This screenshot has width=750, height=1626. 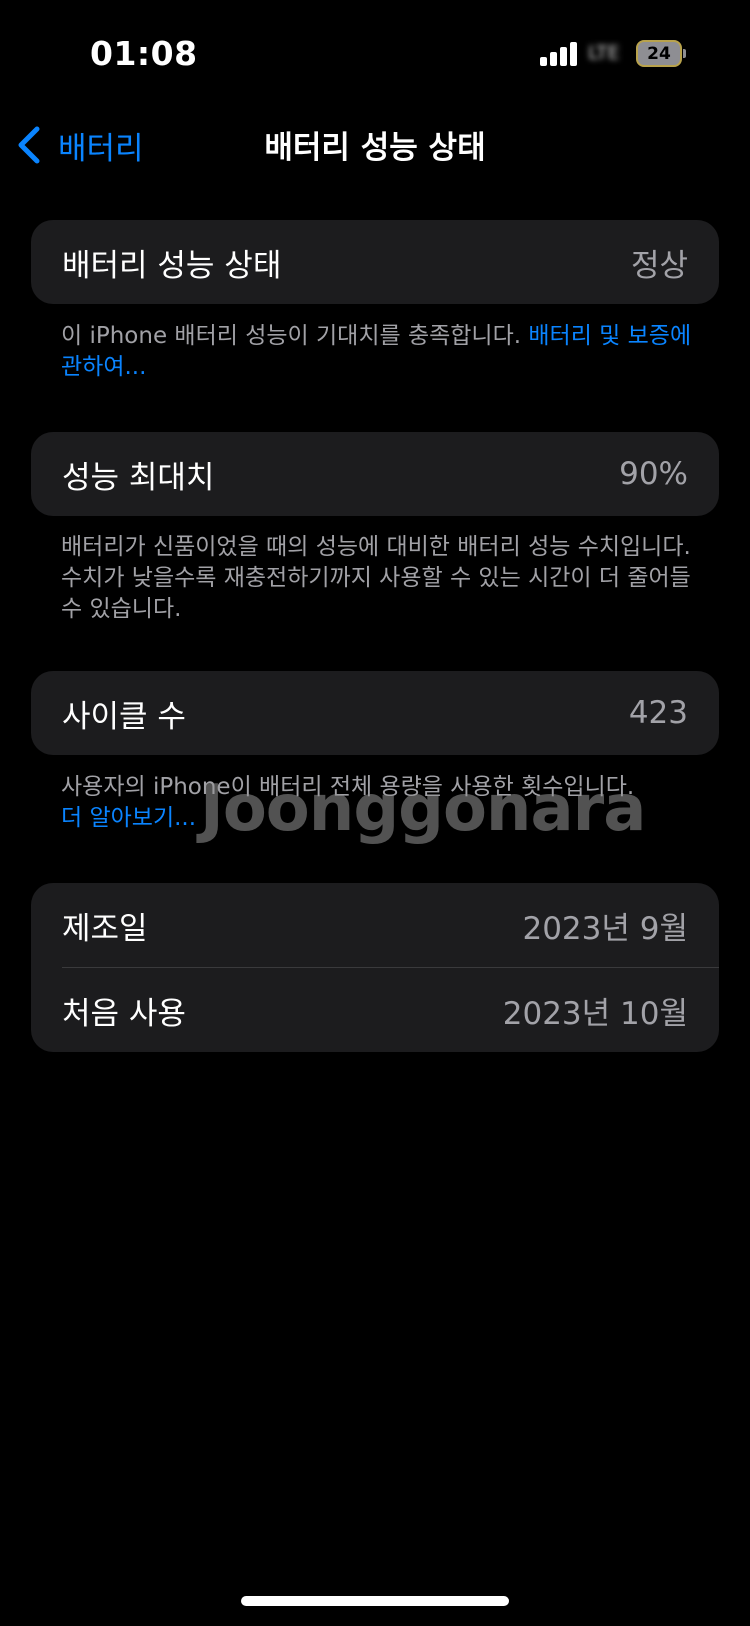 I want to click on status-bar: 01:08 LTE 24, so click(x=375, y=50).